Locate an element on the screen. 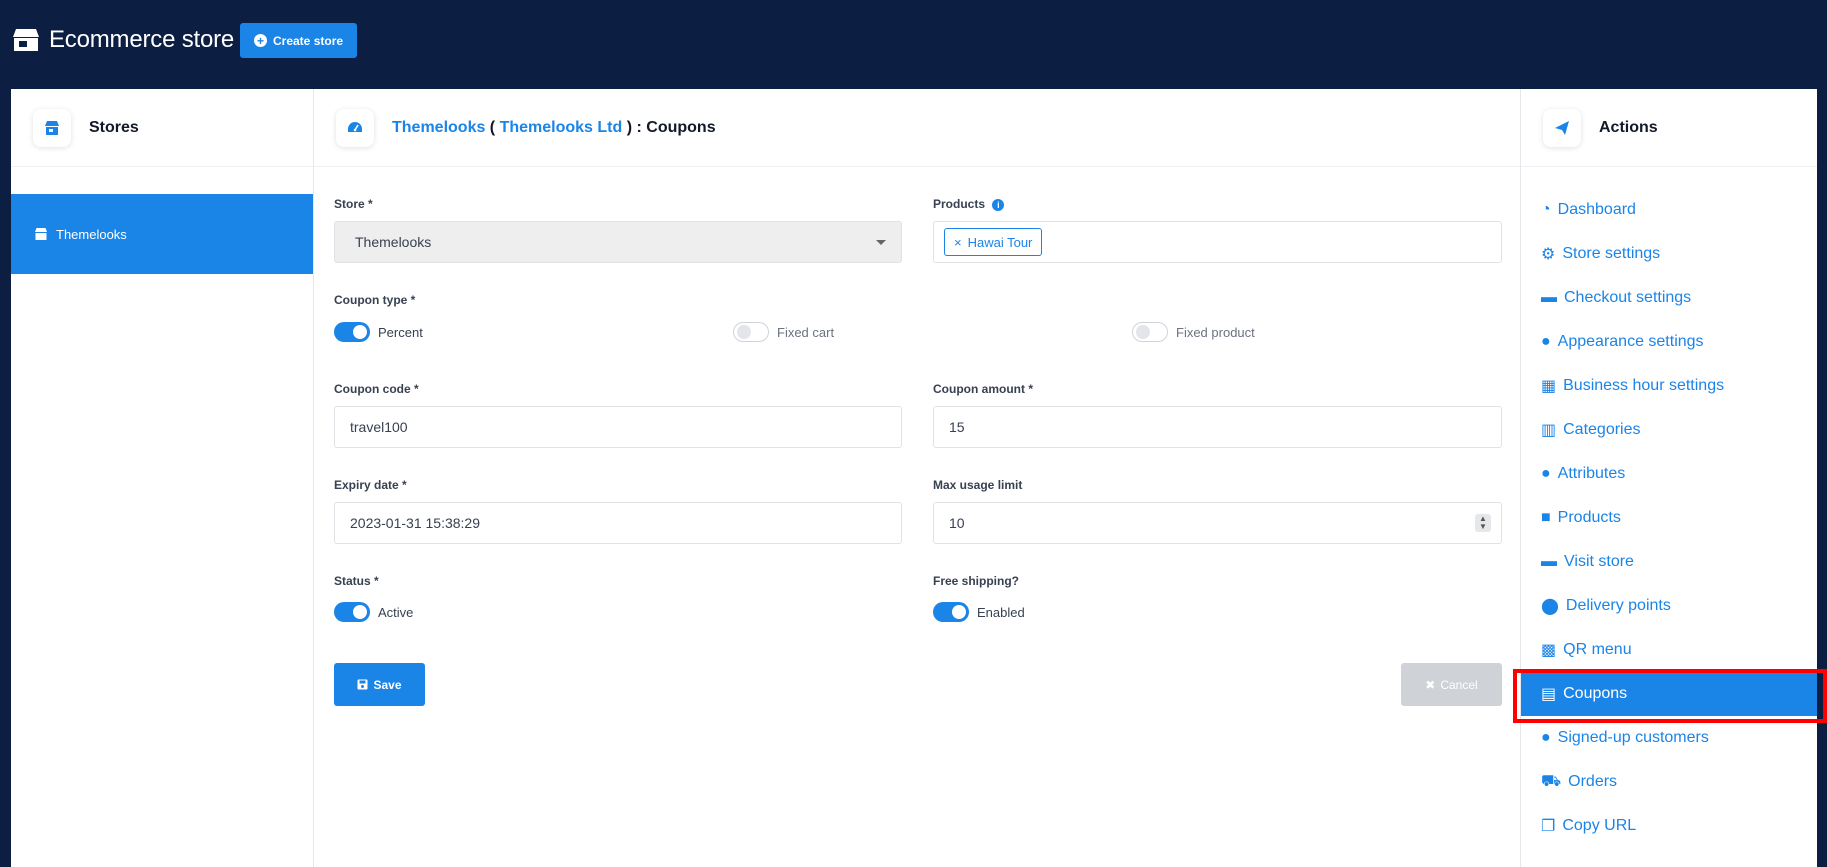 The height and width of the screenshot is (867, 1827). action-label: Attributes is located at coordinates (1591, 473).